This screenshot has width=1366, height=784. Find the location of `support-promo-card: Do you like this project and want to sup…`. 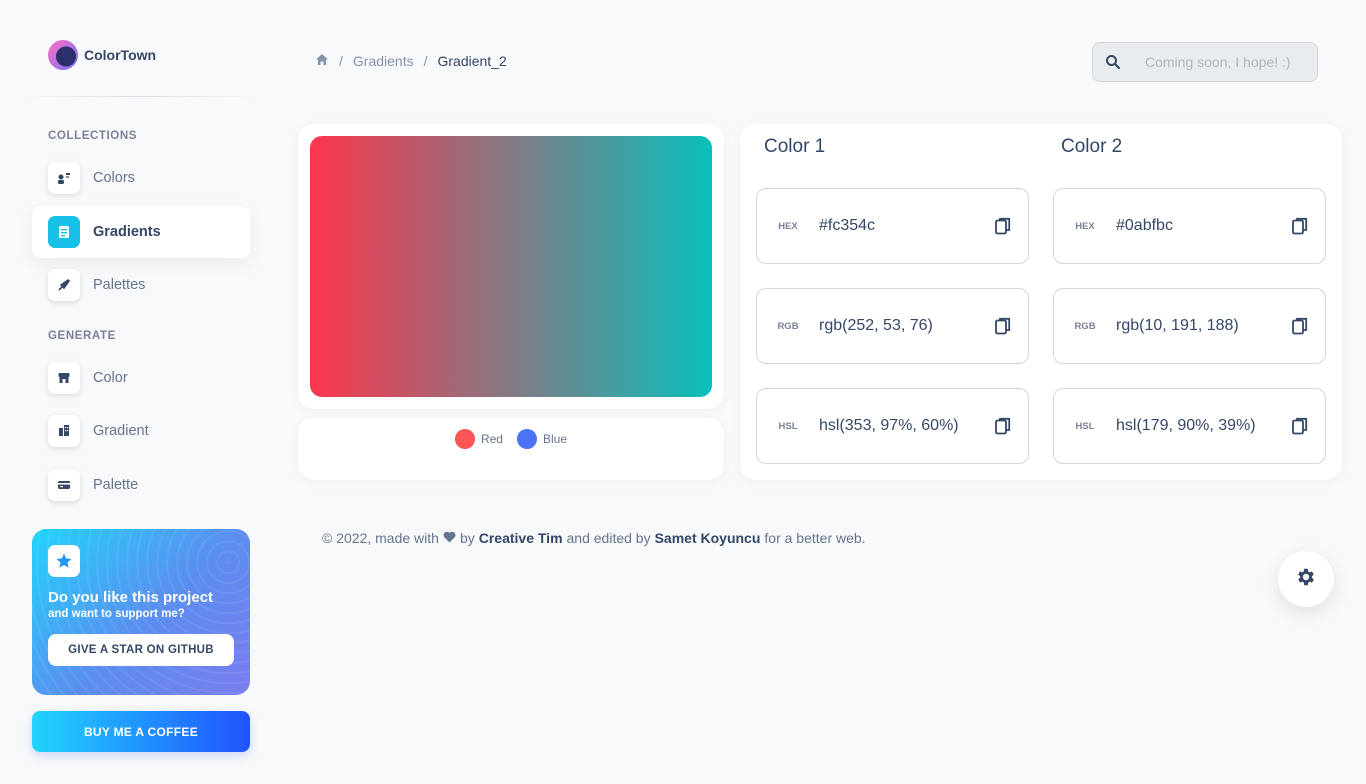

support-promo-card: Do you like this project and want to sup… is located at coordinates (141, 612).